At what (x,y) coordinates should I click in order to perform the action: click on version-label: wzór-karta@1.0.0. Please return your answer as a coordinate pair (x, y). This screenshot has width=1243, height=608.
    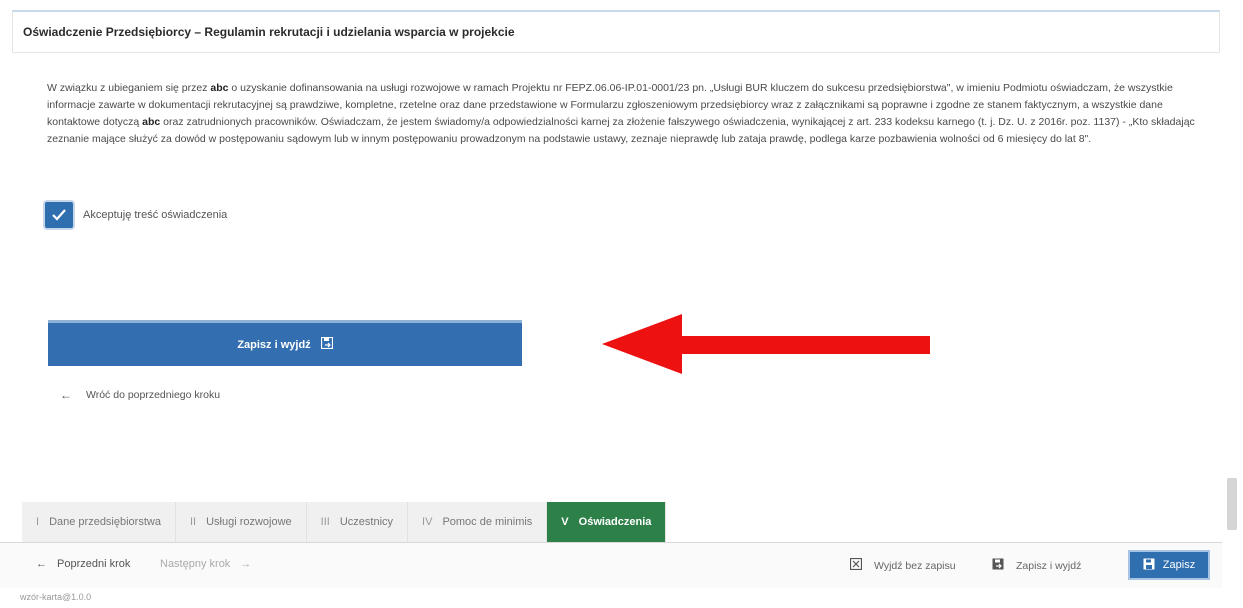
    Looking at the image, I should click on (56, 597).